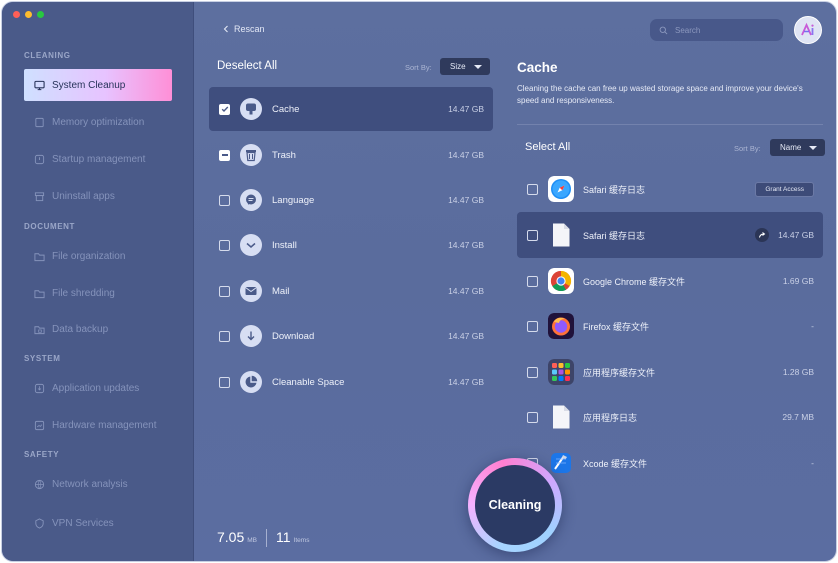 The image size is (838, 563). I want to click on sidebar-item-label: Data backup, so click(80, 329).